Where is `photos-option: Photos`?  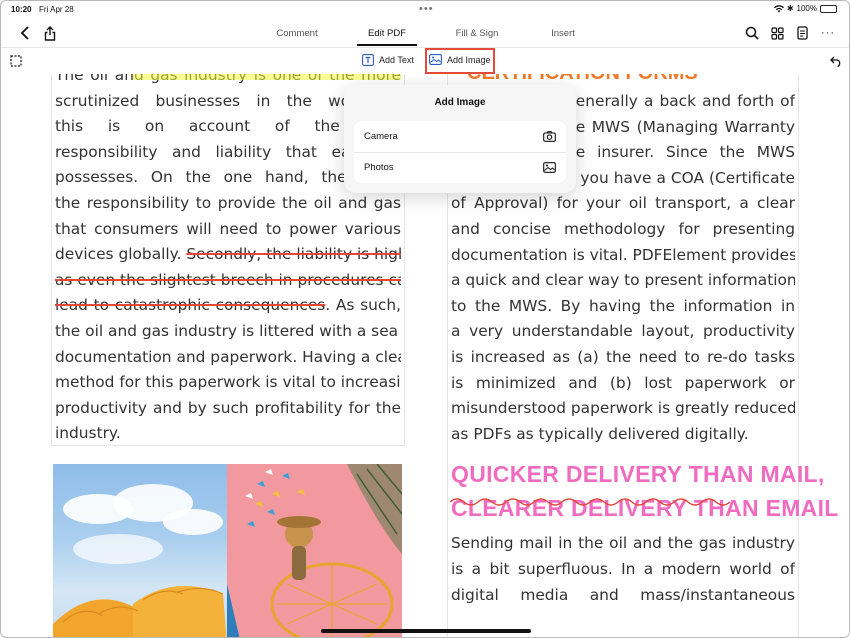 photos-option: Photos is located at coordinates (460, 167).